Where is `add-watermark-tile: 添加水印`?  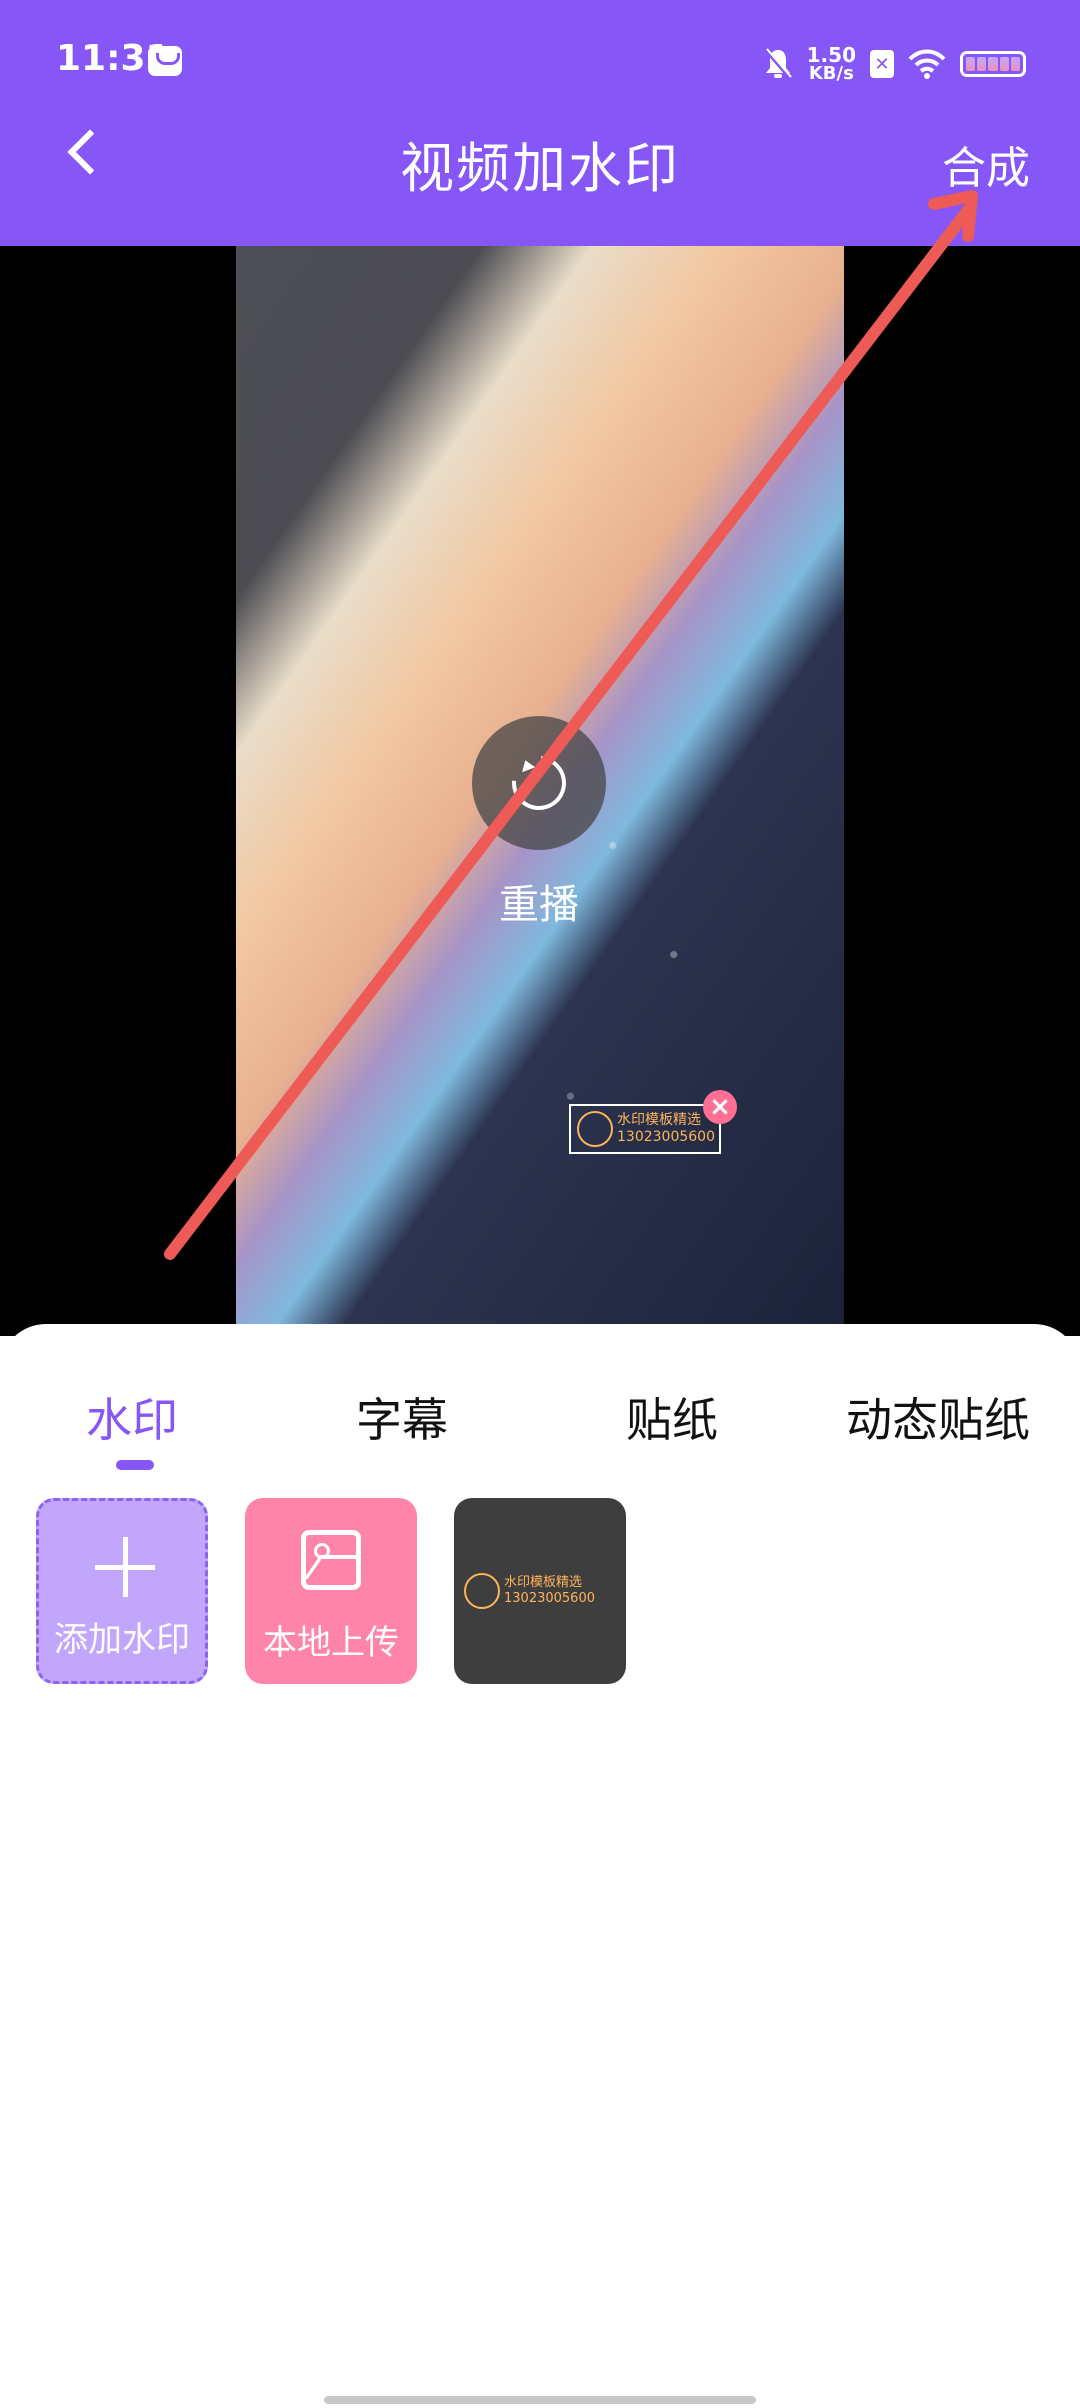
add-watermark-tile: 添加水印 is located at coordinates (122, 1591).